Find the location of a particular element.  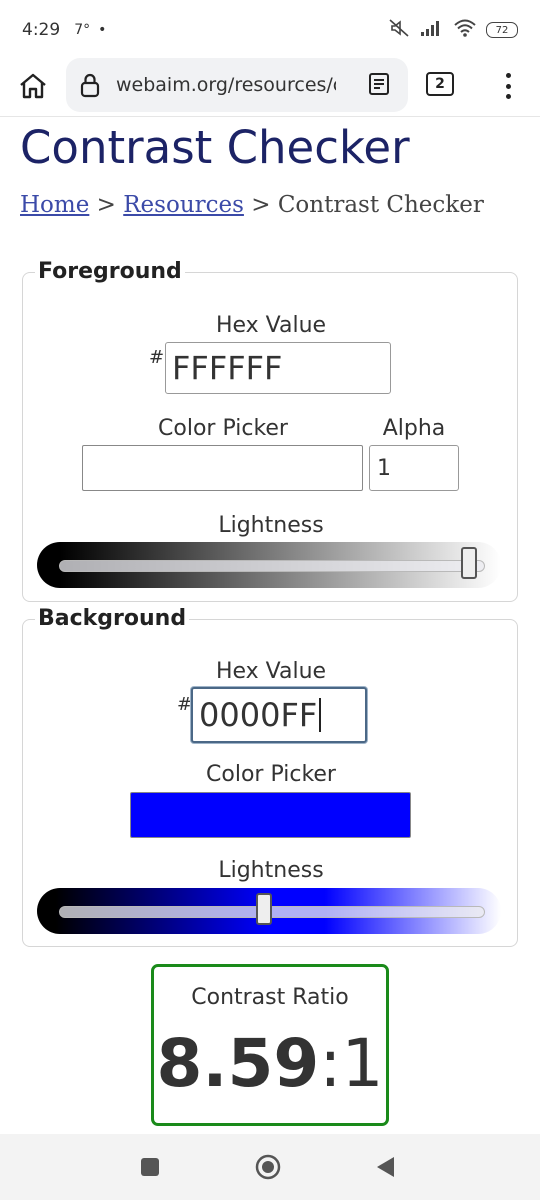

background-lightness-thumb is located at coordinates (264, 909).